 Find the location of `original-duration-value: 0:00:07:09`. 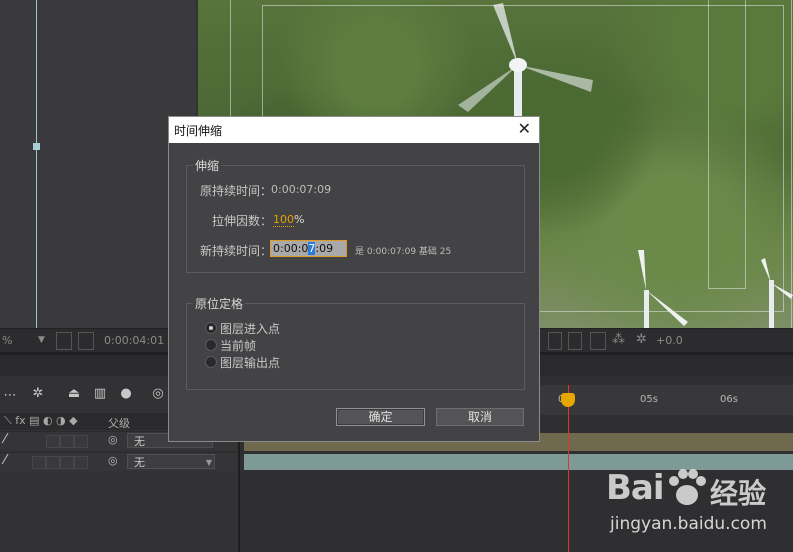

original-duration-value: 0:00:07:09 is located at coordinates (301, 189).